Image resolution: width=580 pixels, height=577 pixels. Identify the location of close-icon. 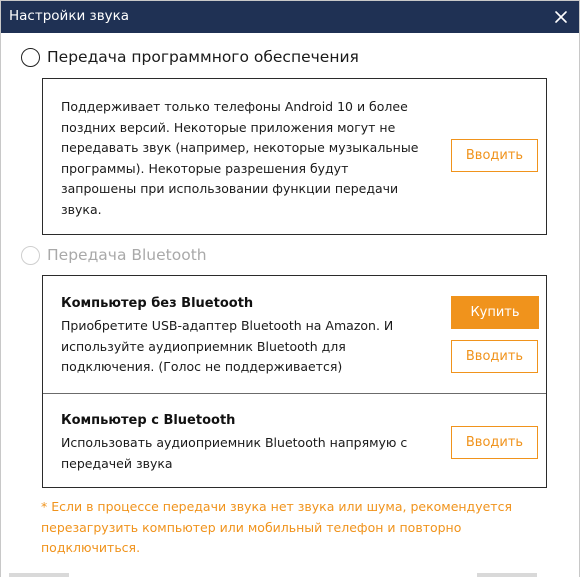
(561, 17).